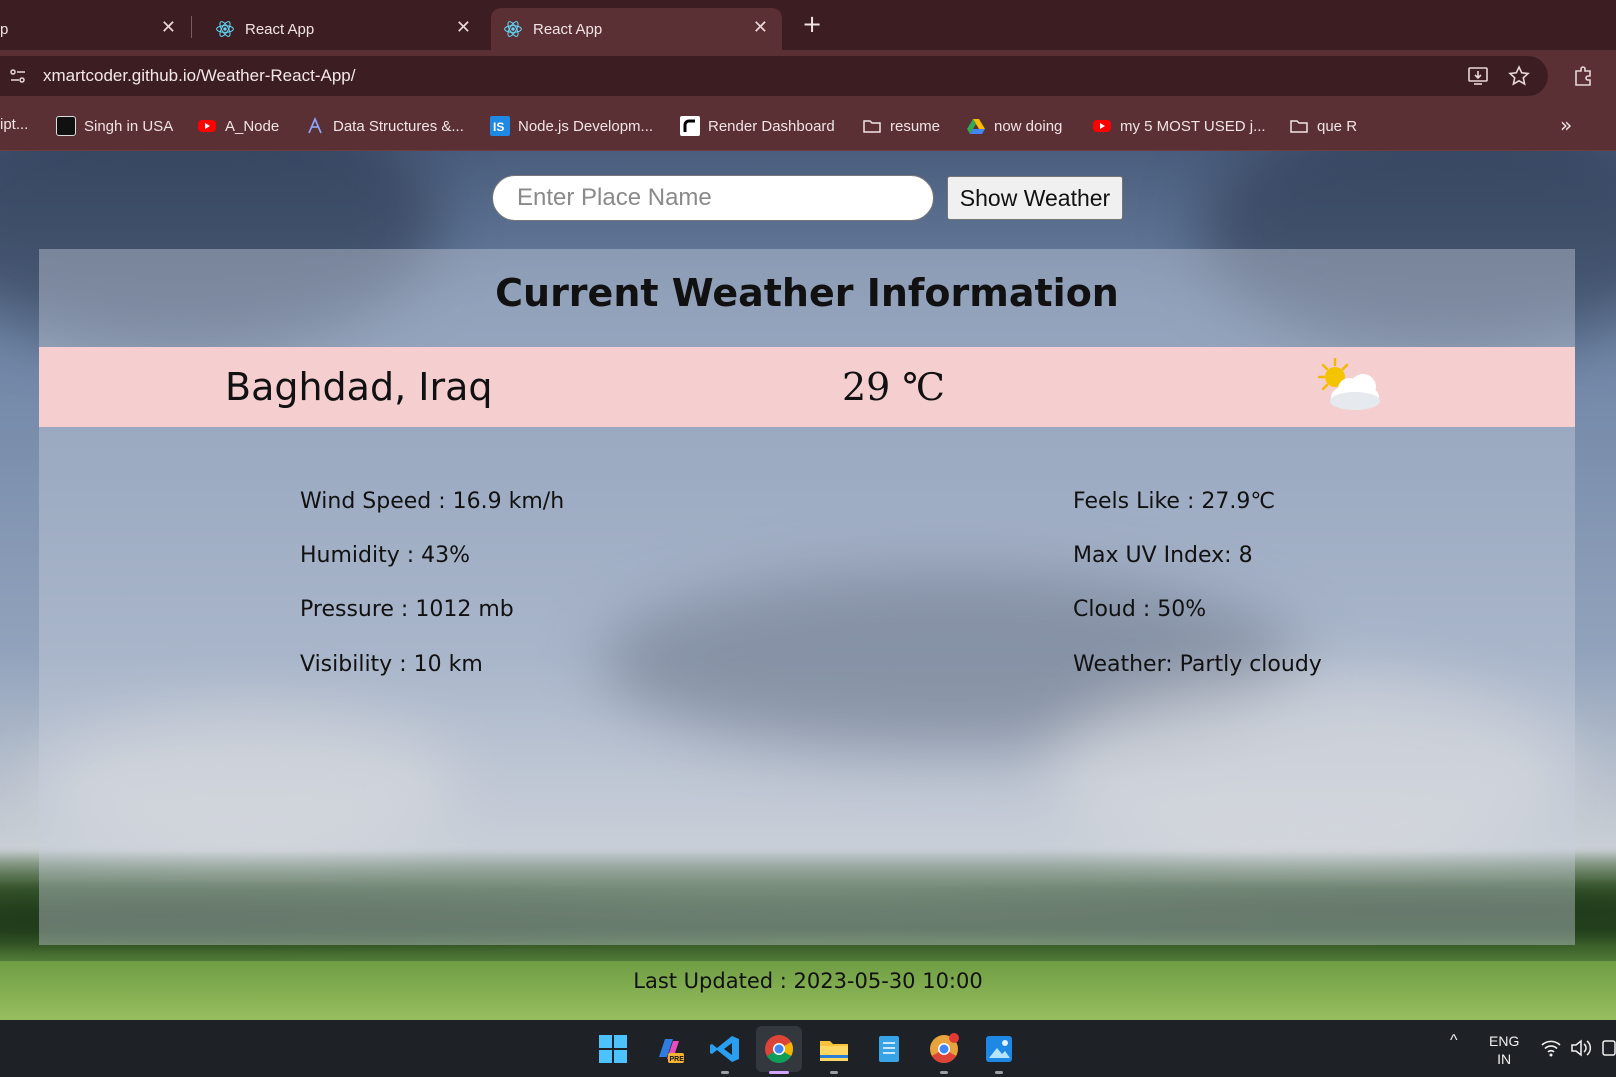  I want to click on bookmark-item: Singh in USA, so click(114, 126).